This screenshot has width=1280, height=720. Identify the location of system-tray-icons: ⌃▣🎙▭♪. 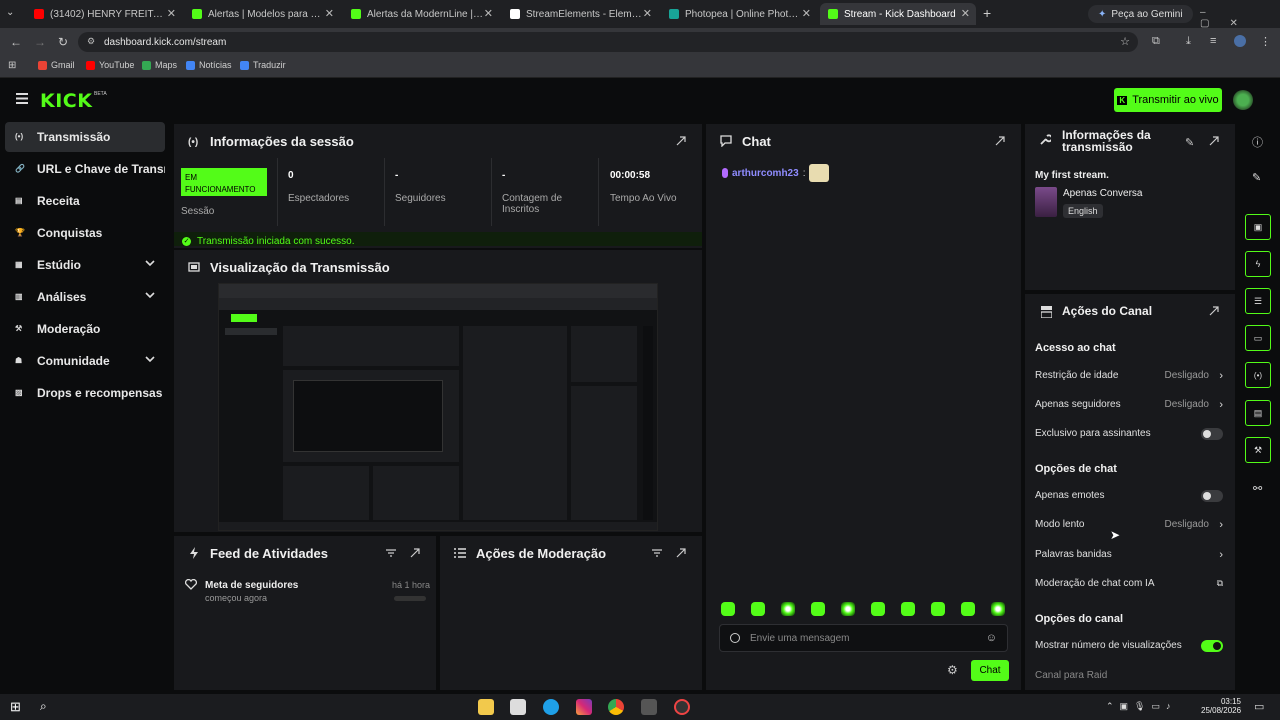
(1141, 706).